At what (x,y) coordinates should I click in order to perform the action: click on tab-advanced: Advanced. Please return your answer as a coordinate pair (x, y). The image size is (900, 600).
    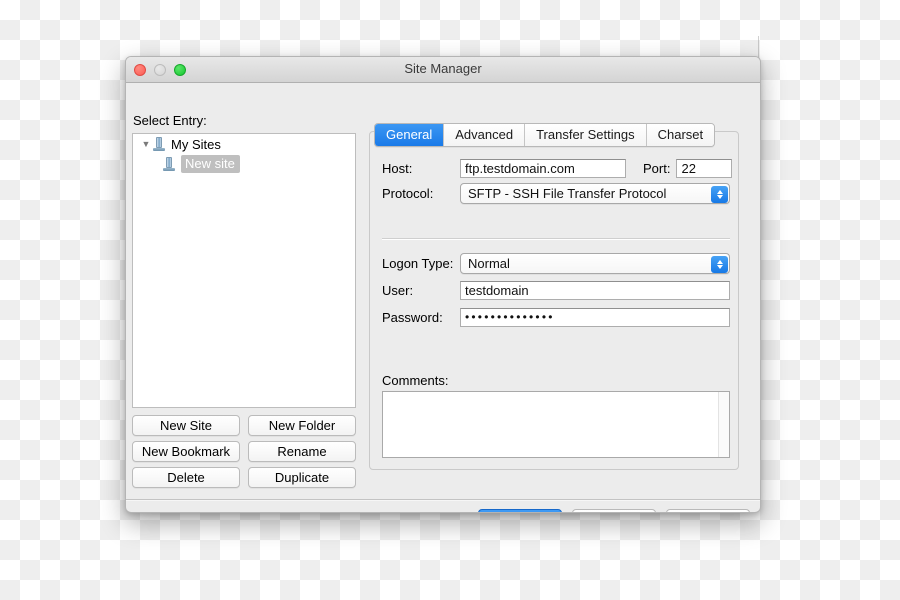
    Looking at the image, I should click on (485, 135).